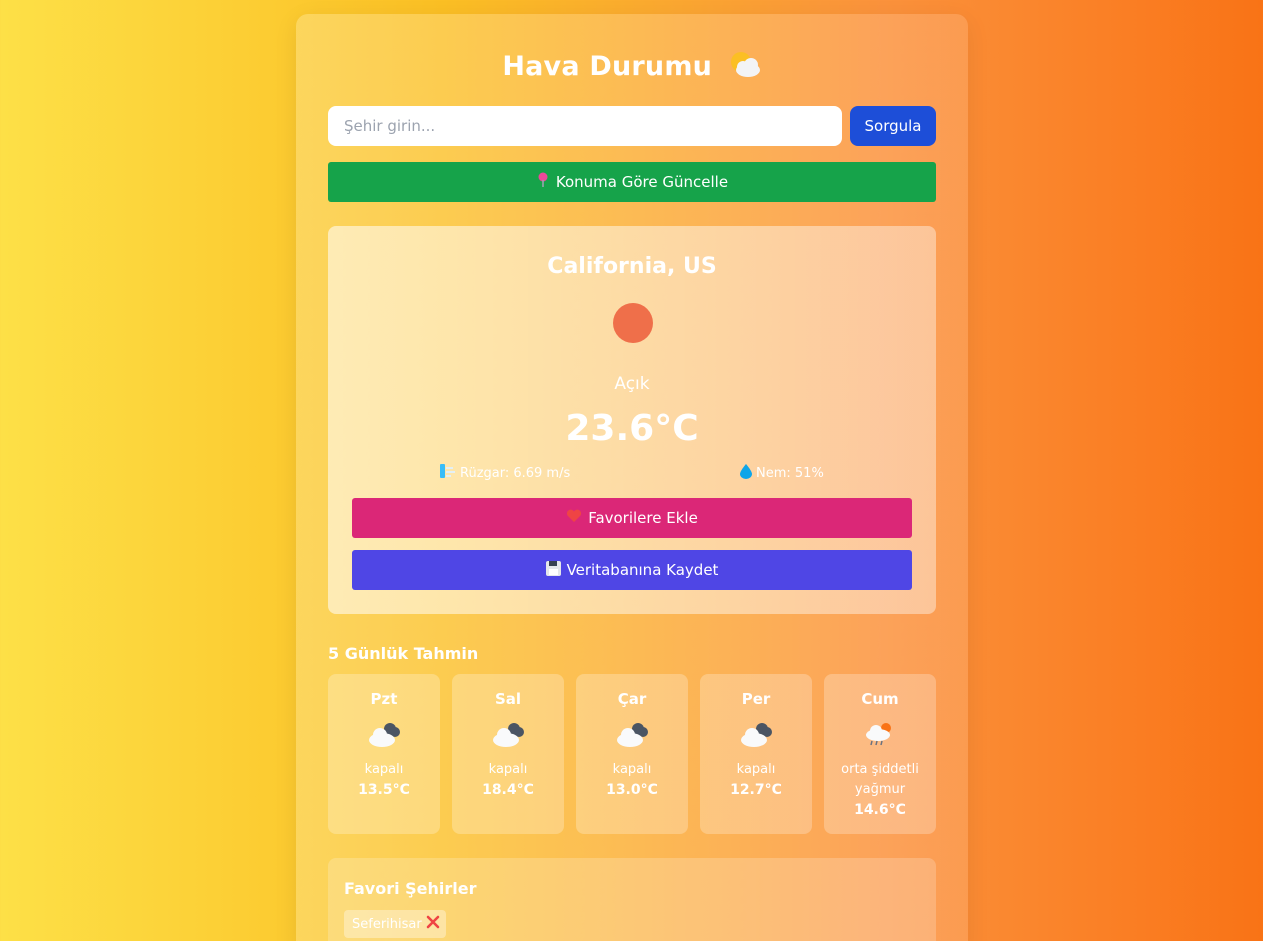  What do you see at coordinates (574, 518) in the screenshot?
I see `heart-icon` at bounding box center [574, 518].